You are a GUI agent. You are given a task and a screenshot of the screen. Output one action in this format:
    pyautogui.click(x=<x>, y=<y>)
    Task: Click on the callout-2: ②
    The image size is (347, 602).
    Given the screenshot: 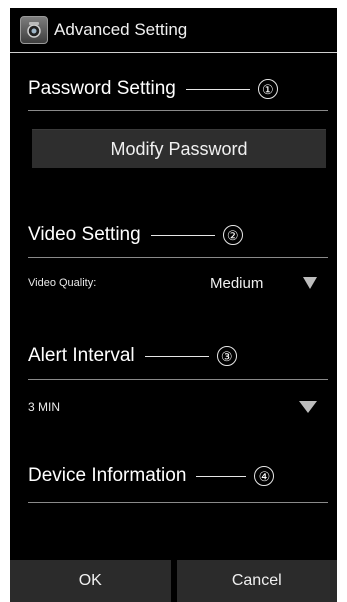 What is the action you would take?
    pyautogui.click(x=196, y=235)
    